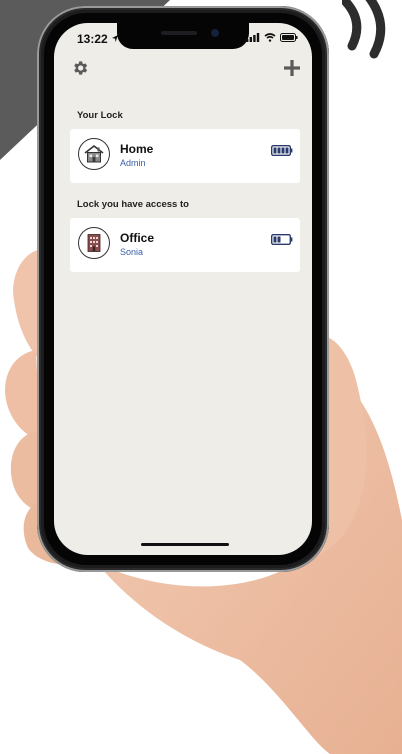 This screenshot has width=402, height=754. I want to click on office-building-icon, so click(93, 242).